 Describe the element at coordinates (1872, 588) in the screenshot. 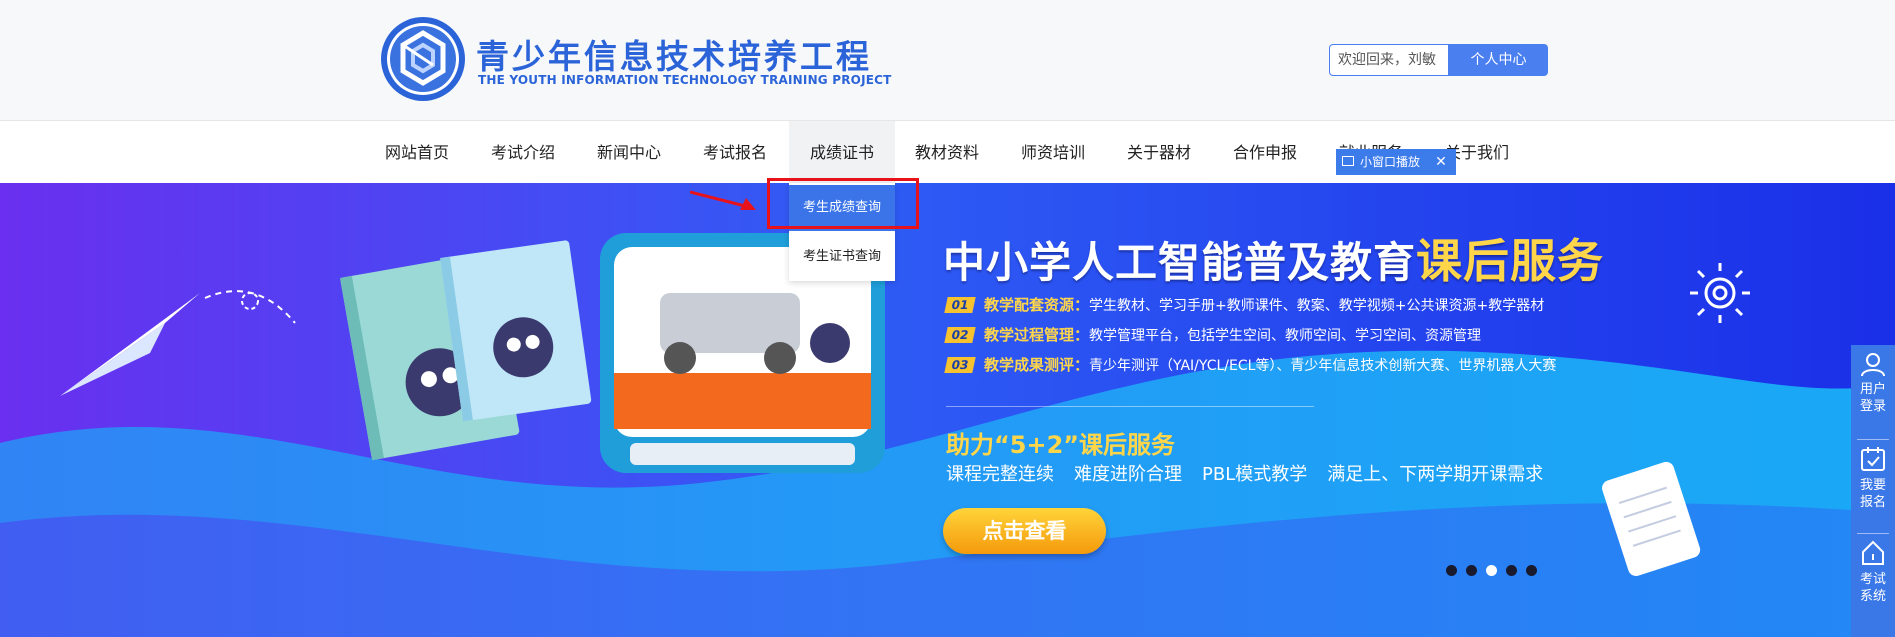

I see `sidebar-item-label: 考试系统` at that location.